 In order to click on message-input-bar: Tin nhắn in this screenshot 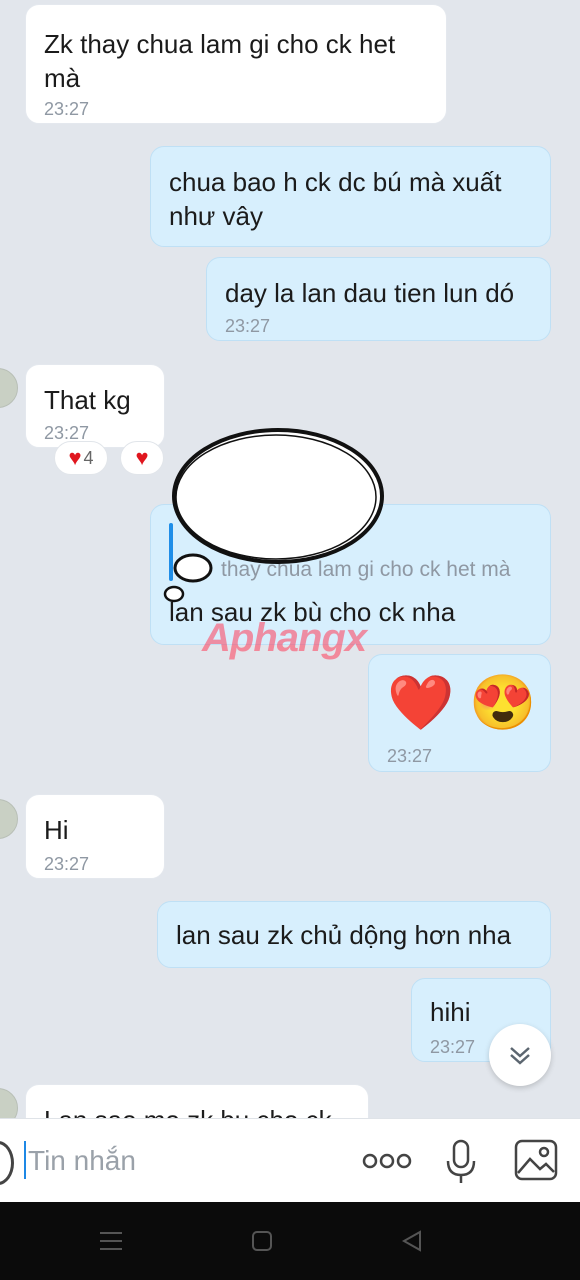, I will do `click(290, 1160)`.